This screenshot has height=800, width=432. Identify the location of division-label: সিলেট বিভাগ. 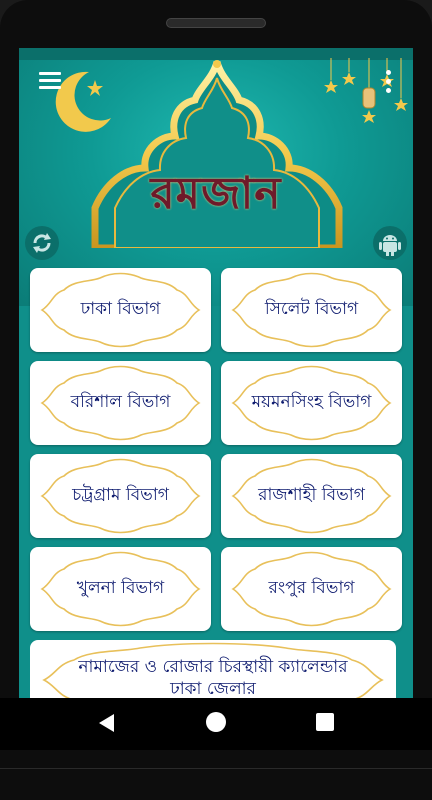
(311, 309).